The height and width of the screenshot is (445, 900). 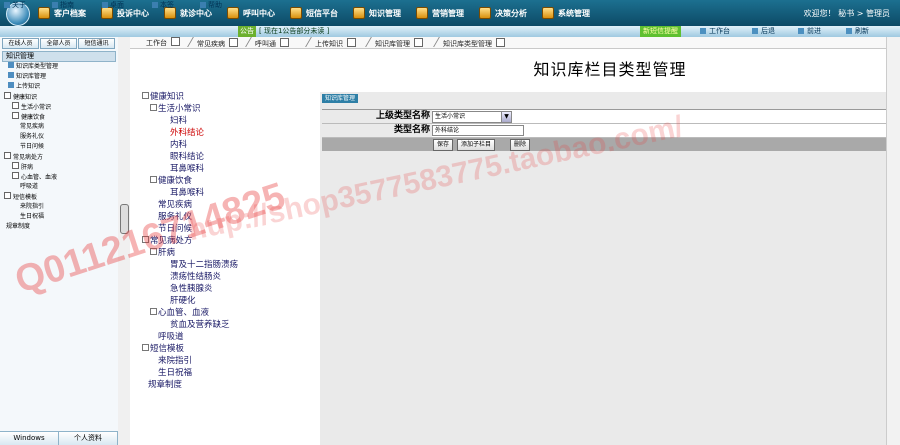 I want to click on sidebar-item: 服务礼仪, so click(x=59, y=137).